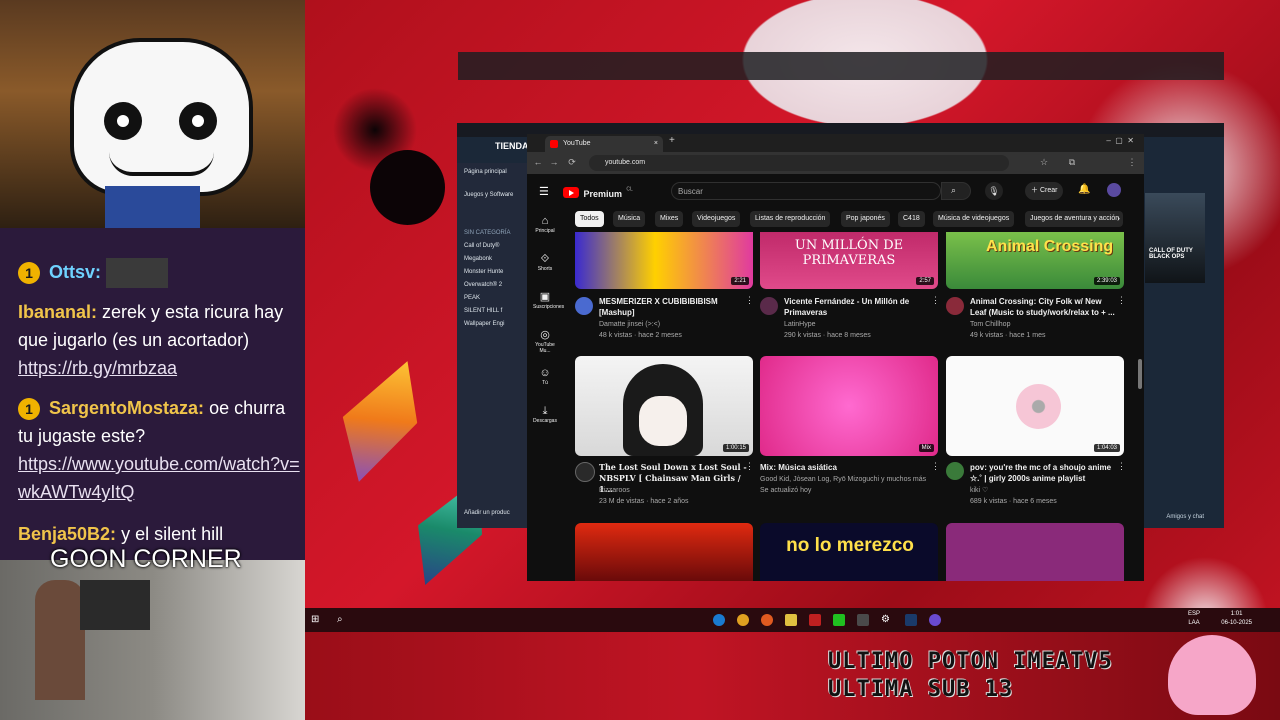 This screenshot has width=1280, height=720. I want to click on video-title: MESMERIZER X CUBIBIBIBISM [Mashup], so click(674, 307).